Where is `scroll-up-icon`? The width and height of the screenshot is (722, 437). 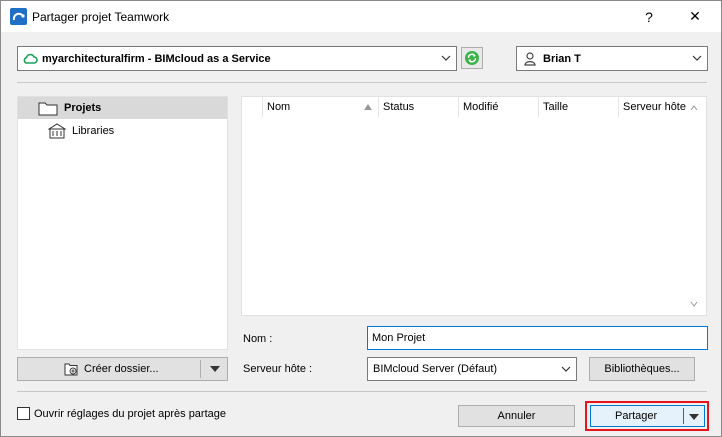 scroll-up-icon is located at coordinates (694, 108).